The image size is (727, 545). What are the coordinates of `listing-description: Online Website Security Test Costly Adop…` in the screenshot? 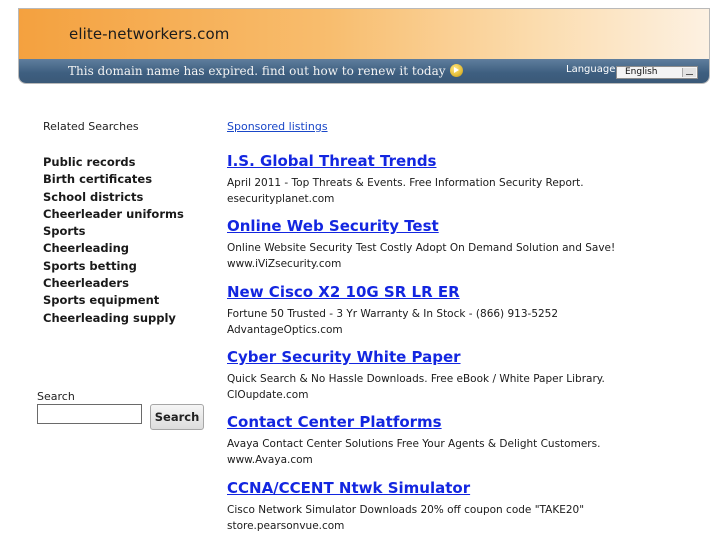 It's located at (421, 248).